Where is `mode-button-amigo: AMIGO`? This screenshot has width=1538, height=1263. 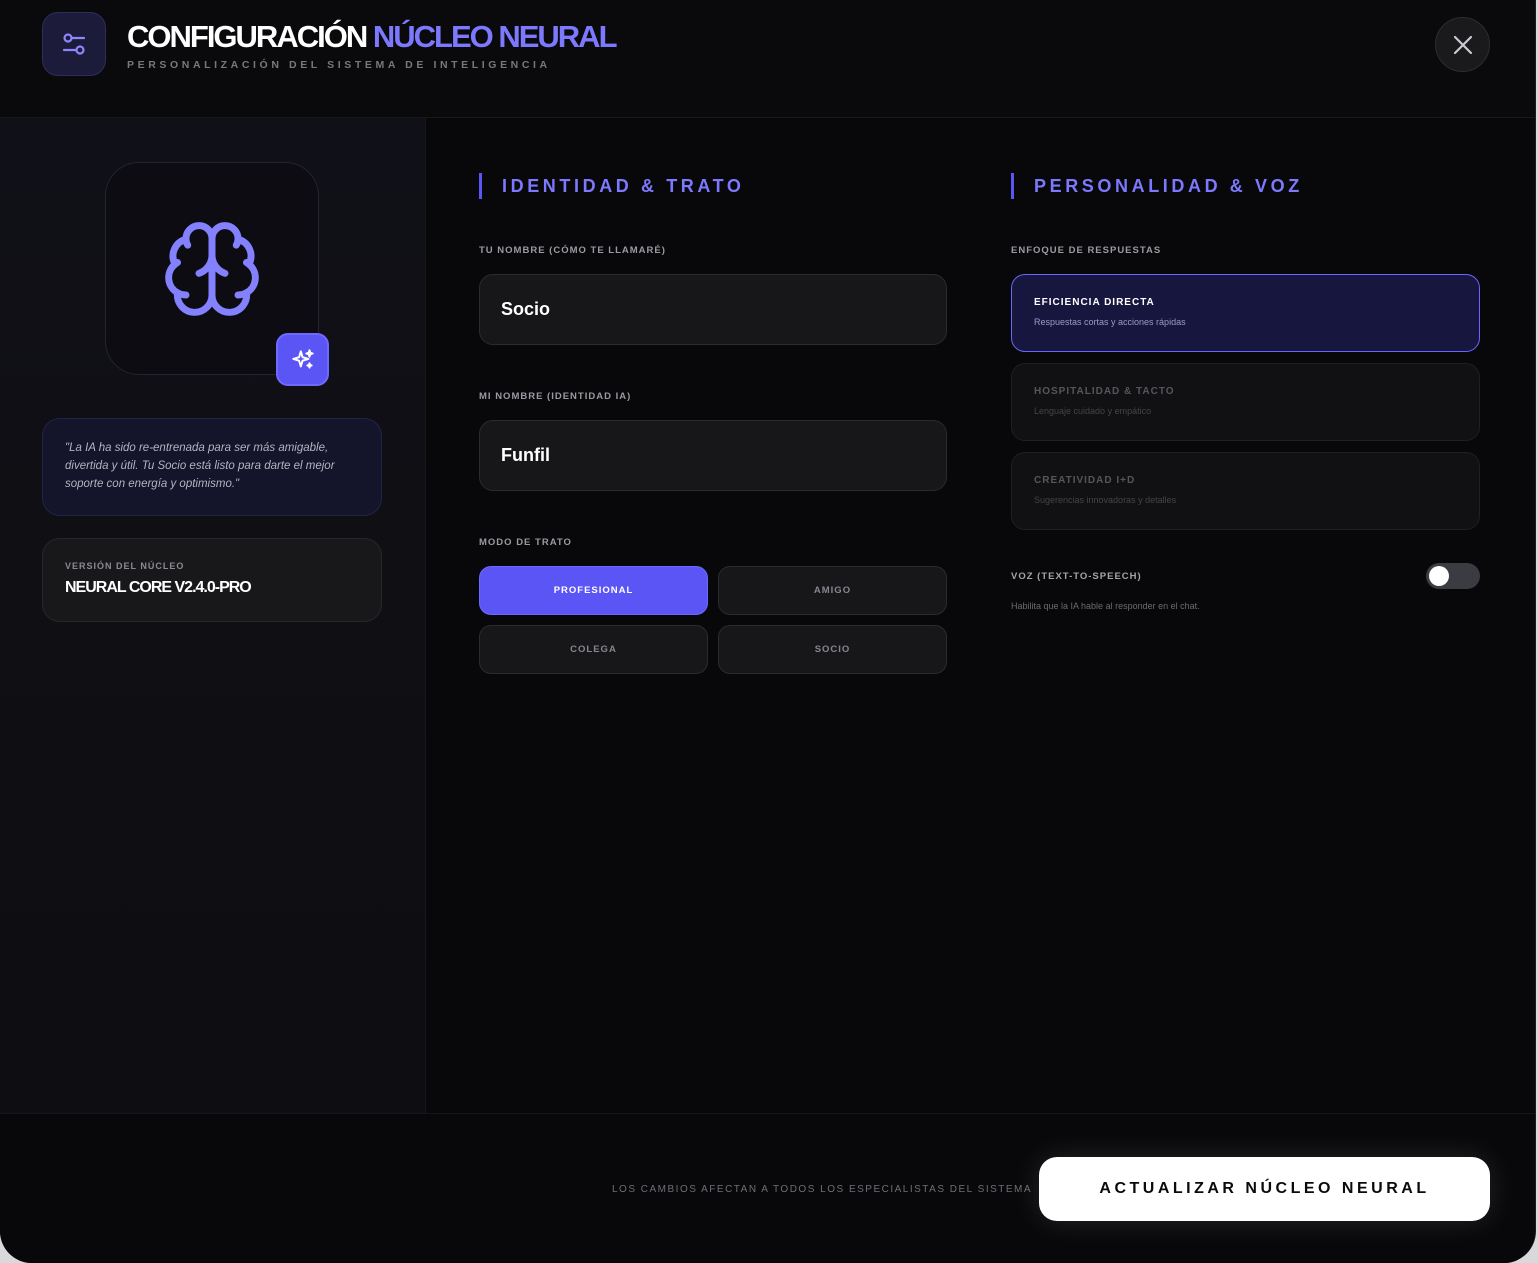
mode-button-amigo: AMIGO is located at coordinates (832, 590).